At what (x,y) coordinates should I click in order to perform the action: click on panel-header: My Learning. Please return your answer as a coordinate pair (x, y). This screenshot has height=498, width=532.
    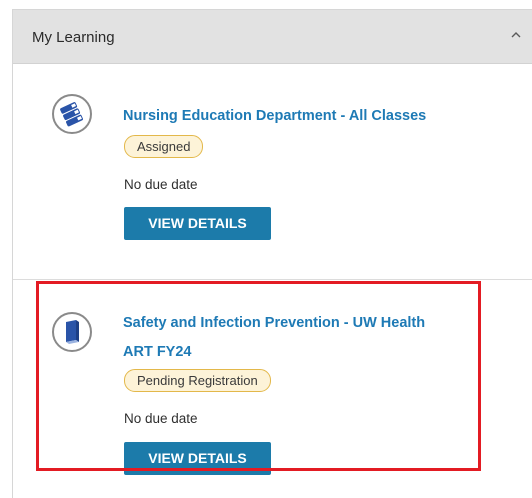
    Looking at the image, I should click on (272, 37).